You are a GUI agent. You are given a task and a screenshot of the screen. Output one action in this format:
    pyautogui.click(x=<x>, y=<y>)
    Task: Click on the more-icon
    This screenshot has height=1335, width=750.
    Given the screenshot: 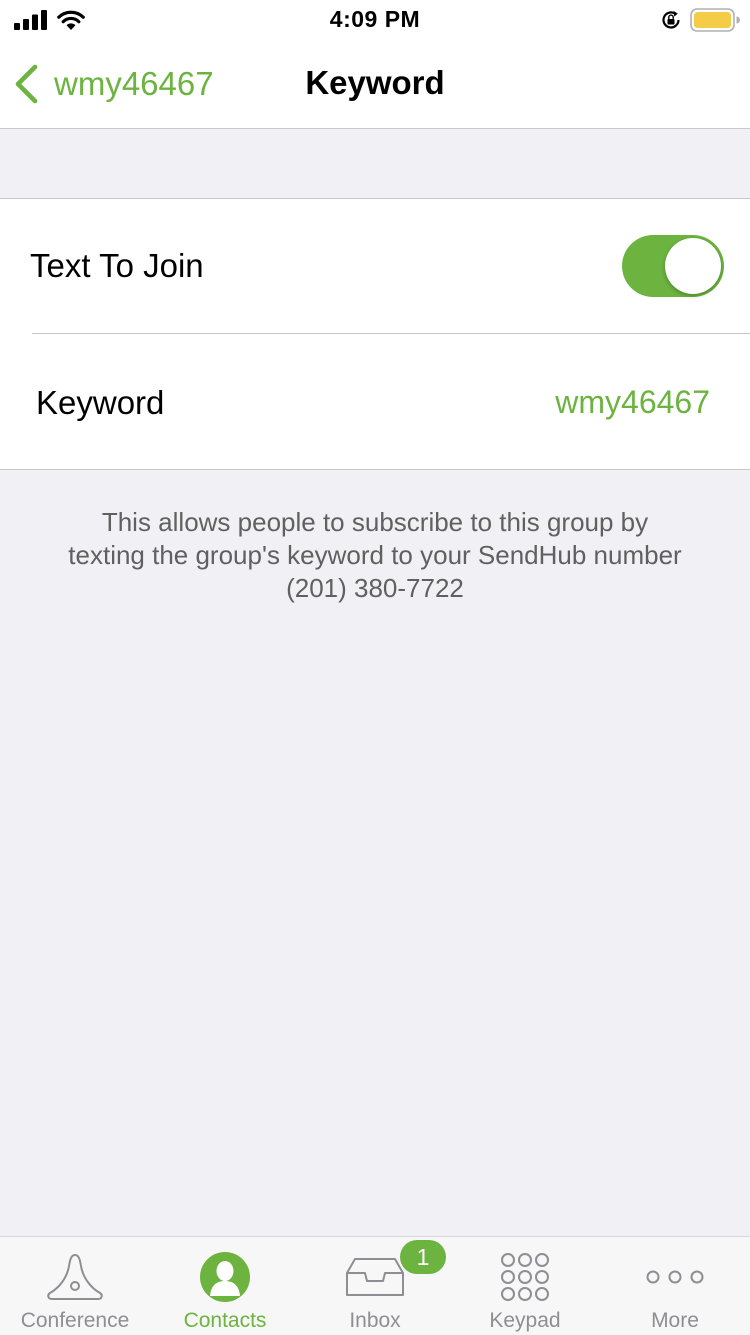 What is the action you would take?
    pyautogui.click(x=675, y=1277)
    